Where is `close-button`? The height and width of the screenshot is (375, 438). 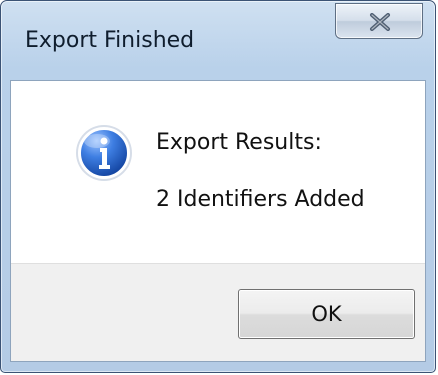 close-button is located at coordinates (379, 21).